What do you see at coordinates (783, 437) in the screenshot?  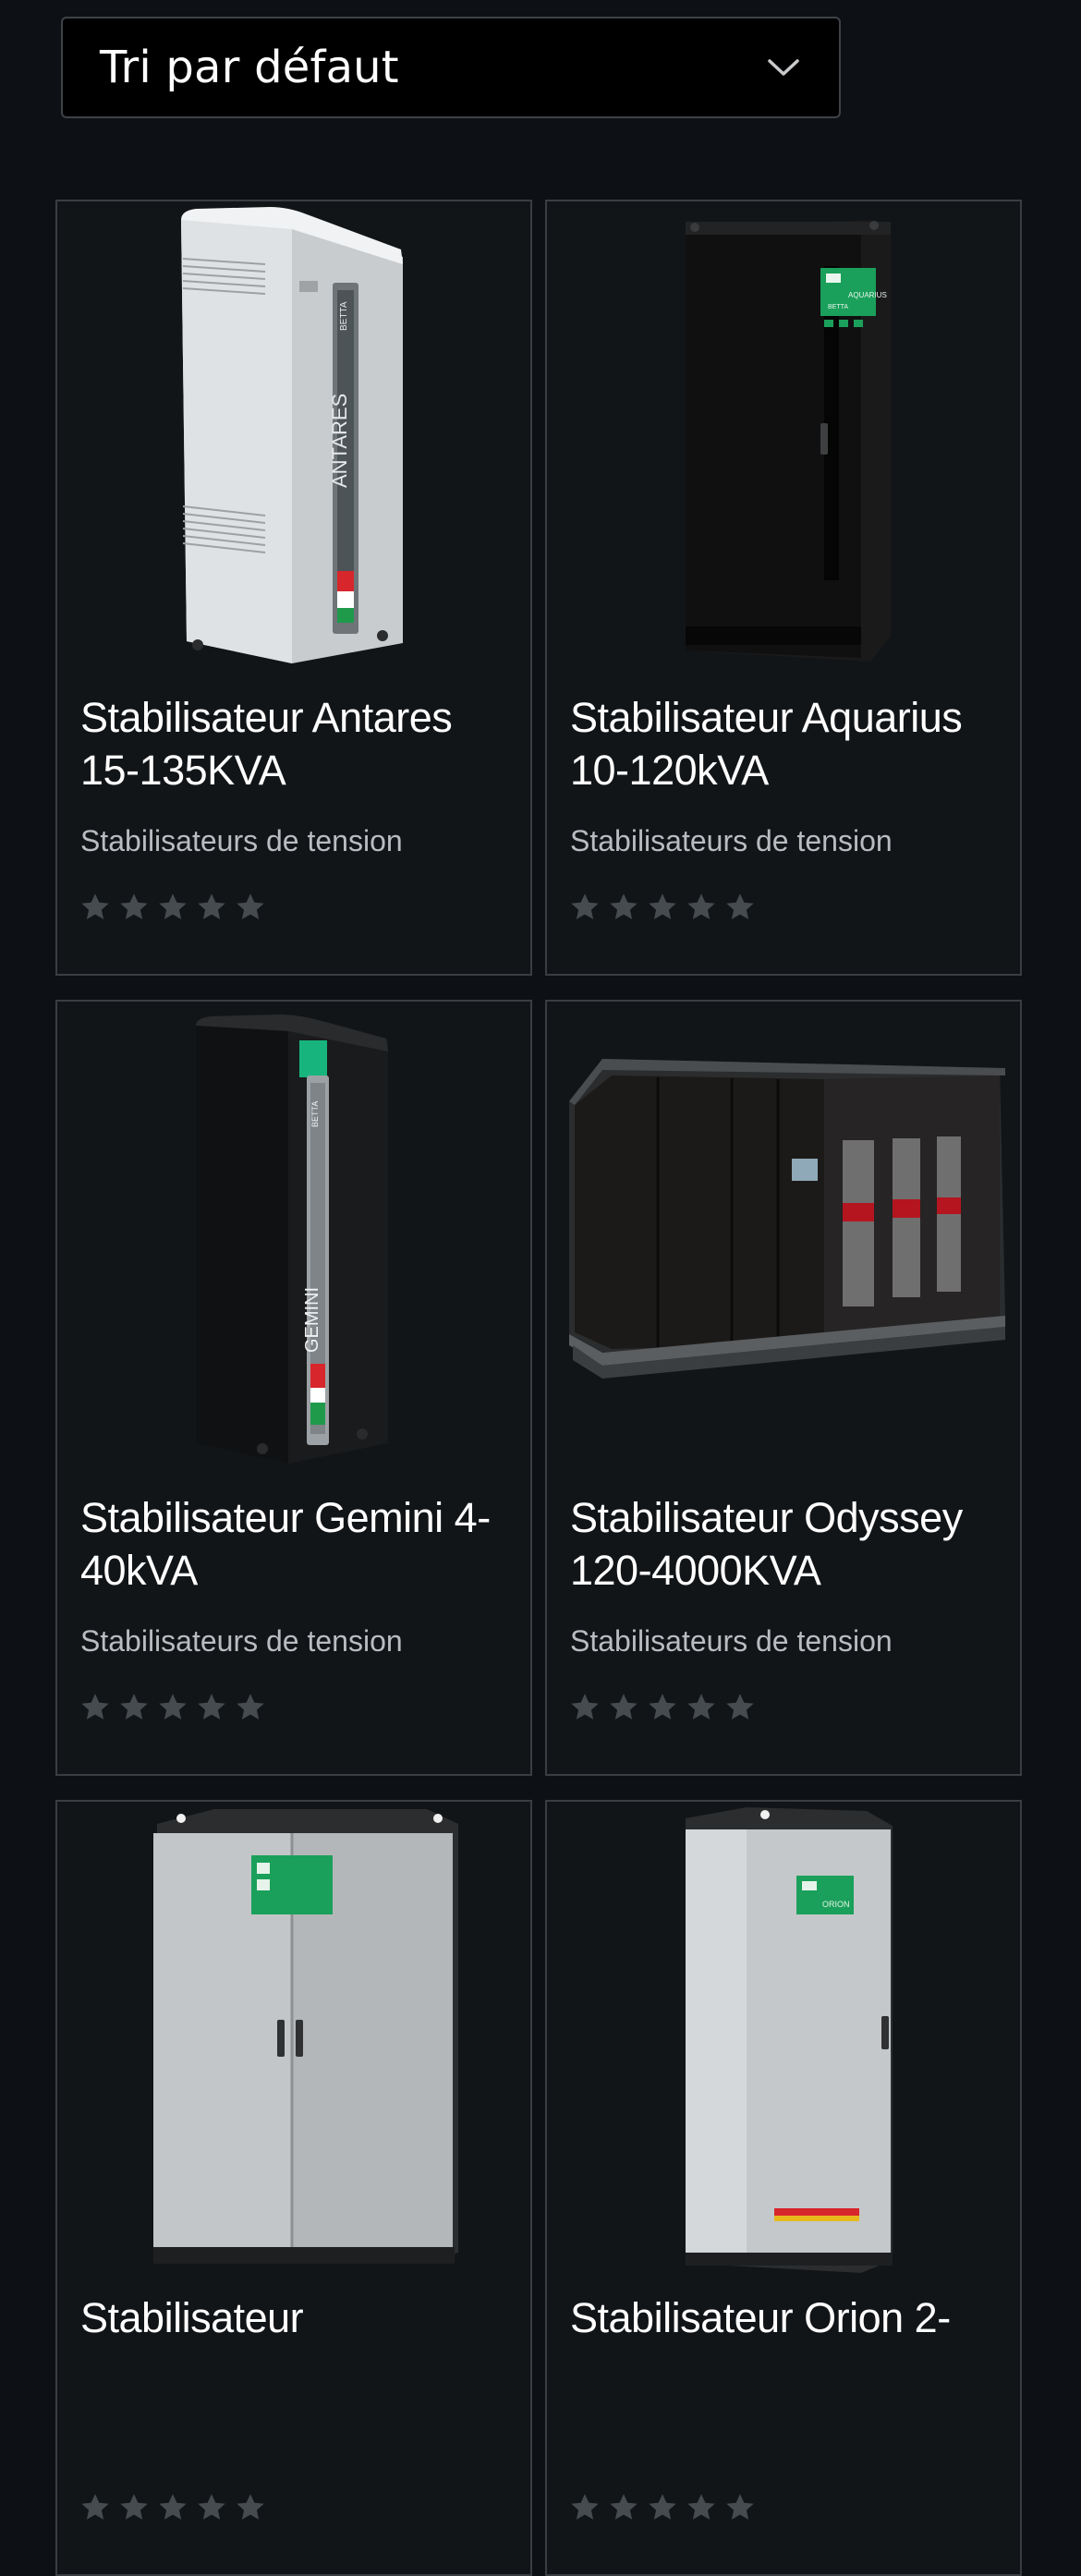 I see `product-image: AQUARIUS BETTA` at bounding box center [783, 437].